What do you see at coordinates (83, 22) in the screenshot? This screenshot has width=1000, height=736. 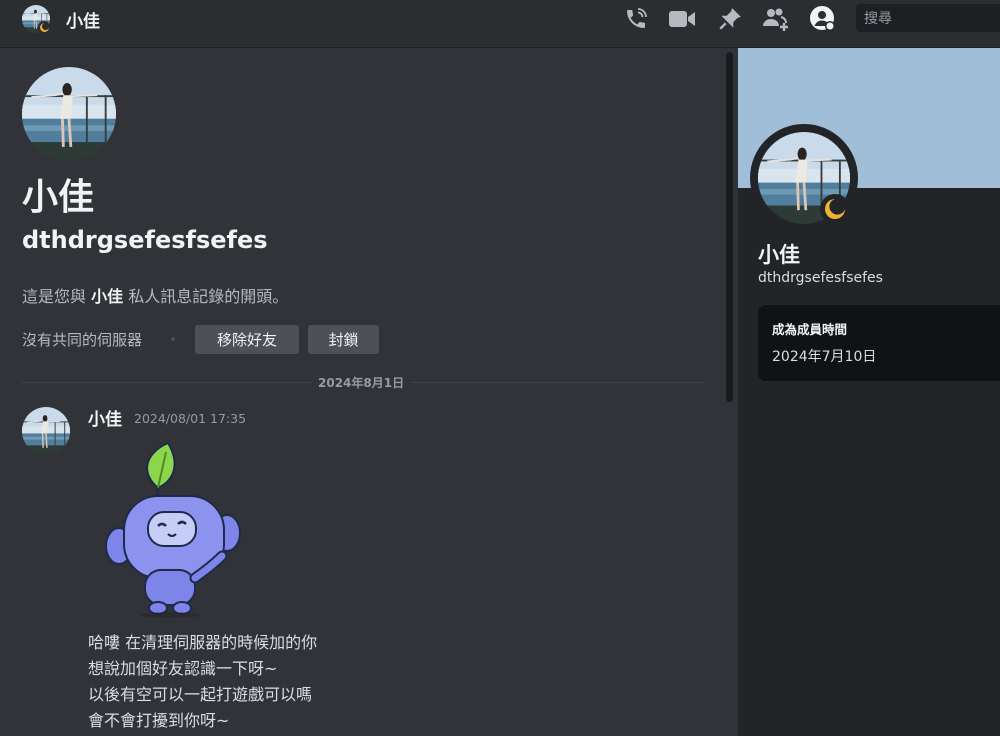 I see `header-title: 小佳` at bounding box center [83, 22].